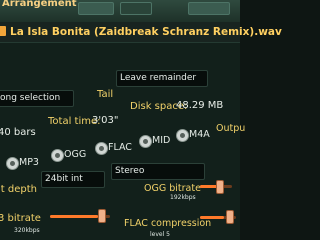 This screenshot has width=320, height=240. Describe the element at coordinates (199, 134) in the screenshot. I see `radio-label-m4a: M4A` at that location.